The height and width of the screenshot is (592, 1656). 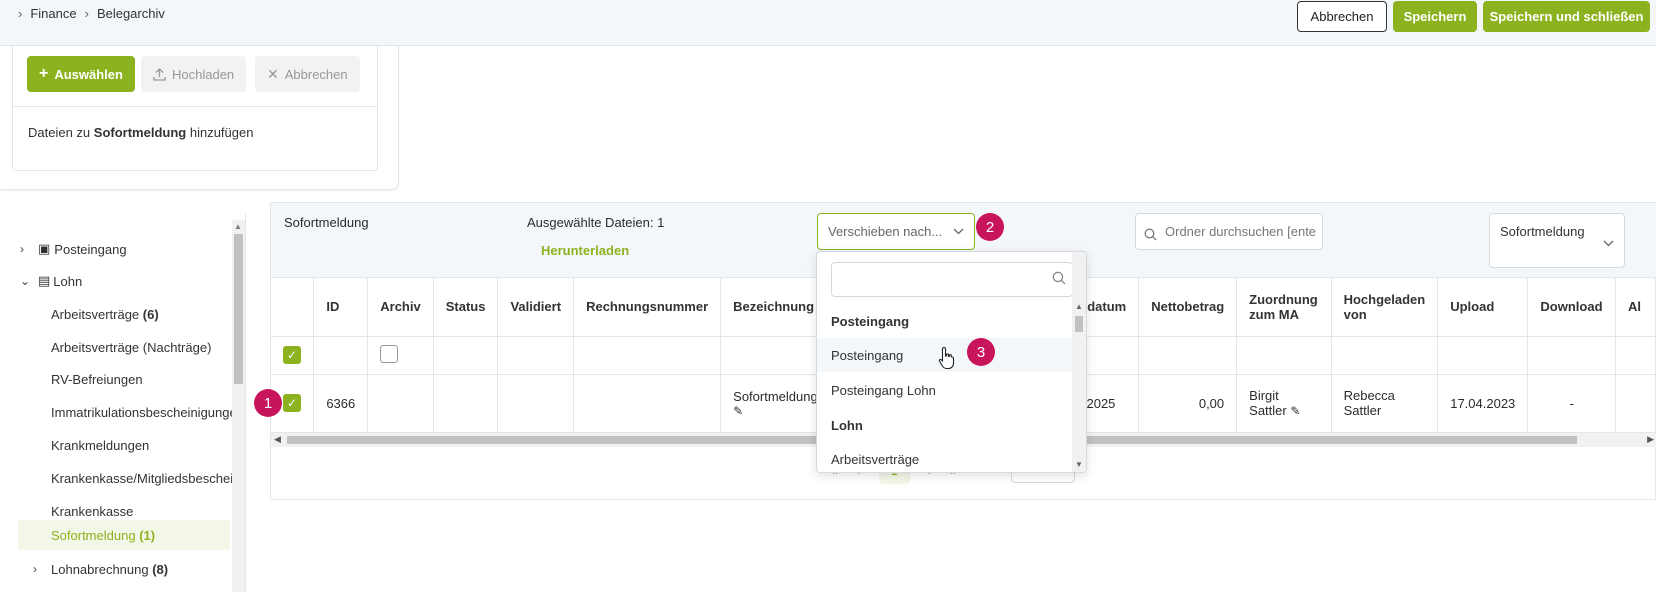 I want to click on tree-item-sofortmeldung: Sofortmeldung (1), so click(x=124, y=535).